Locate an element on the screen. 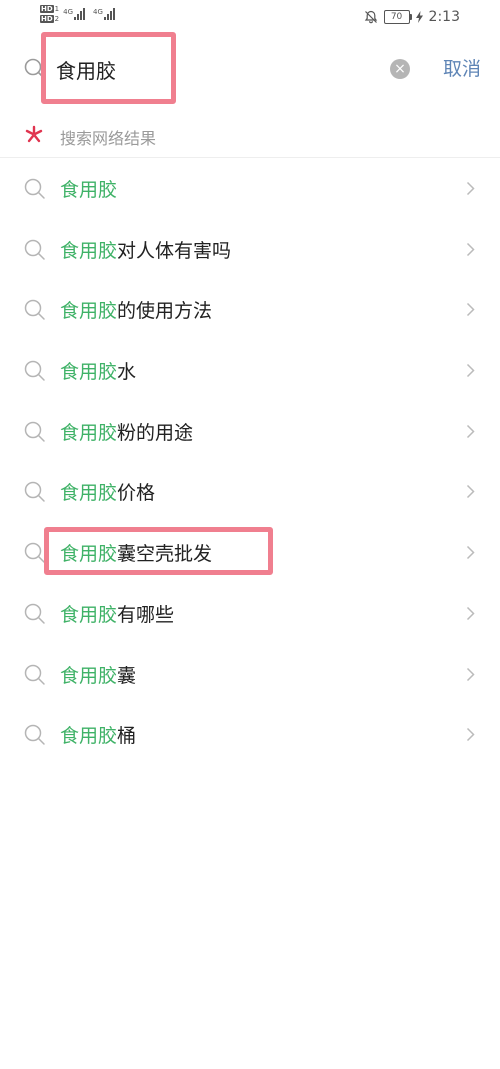  status-bar-left: HD 1 HD 2 4G 4G is located at coordinates (79, 14).